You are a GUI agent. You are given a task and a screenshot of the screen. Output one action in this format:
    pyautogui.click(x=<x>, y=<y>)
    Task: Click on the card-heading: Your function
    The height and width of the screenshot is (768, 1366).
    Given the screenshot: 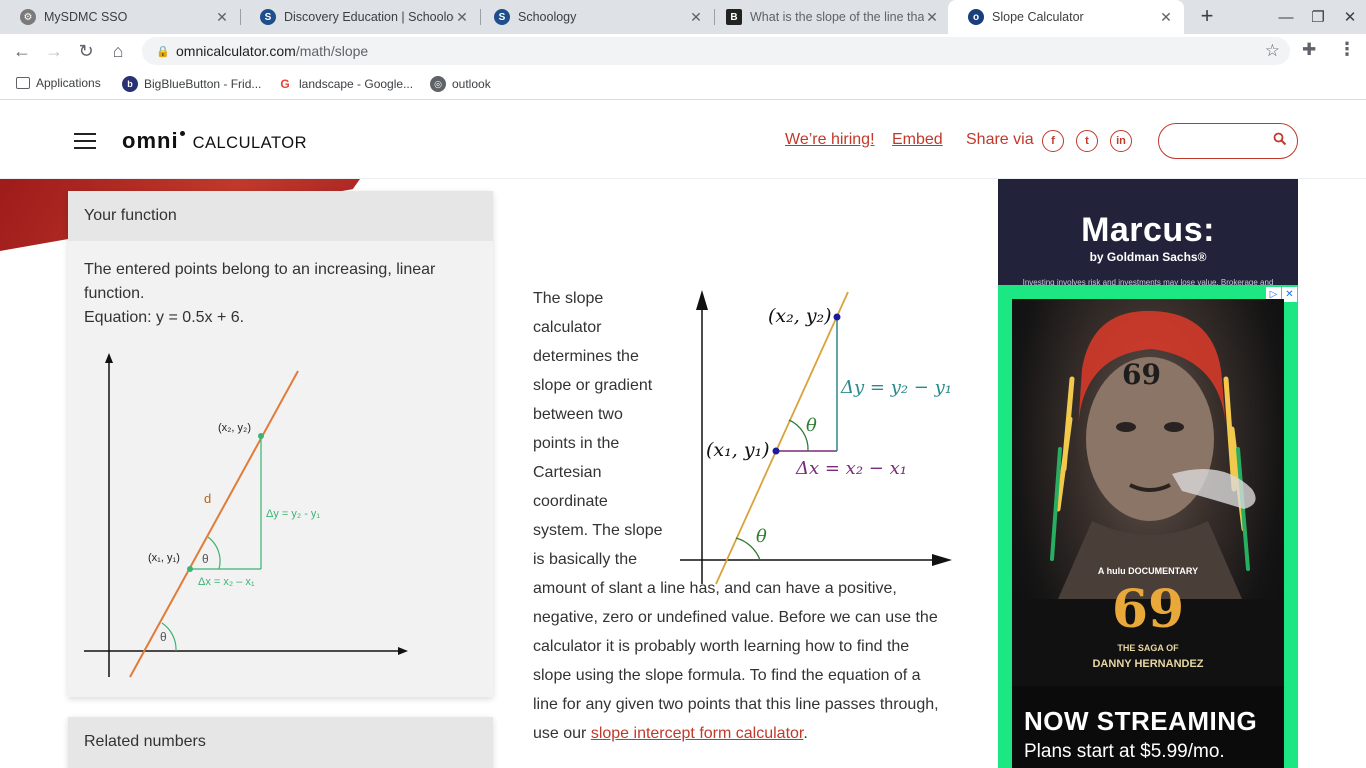 What is the action you would take?
    pyautogui.click(x=280, y=216)
    